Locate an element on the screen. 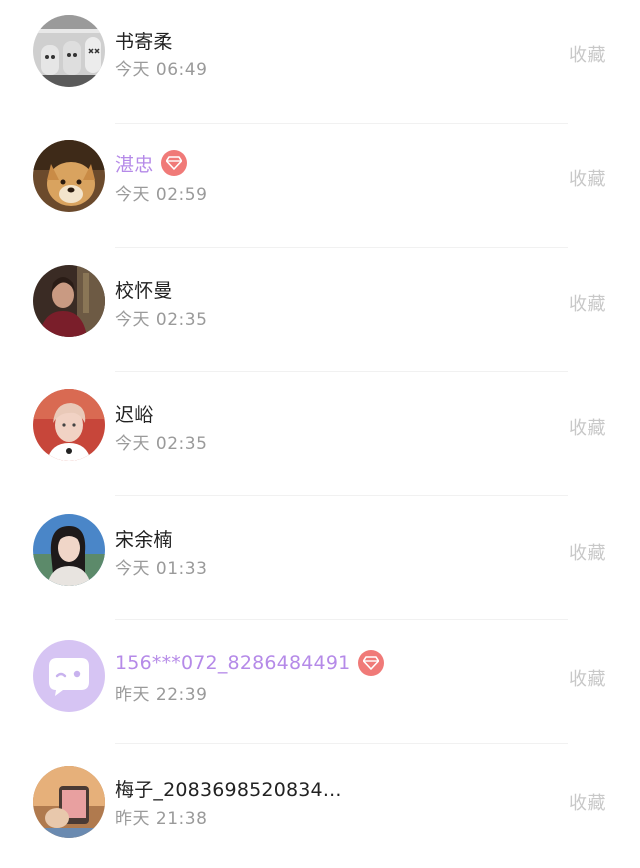 The image size is (640, 868). user-name: 宋余楠 is located at coordinates (144, 538).